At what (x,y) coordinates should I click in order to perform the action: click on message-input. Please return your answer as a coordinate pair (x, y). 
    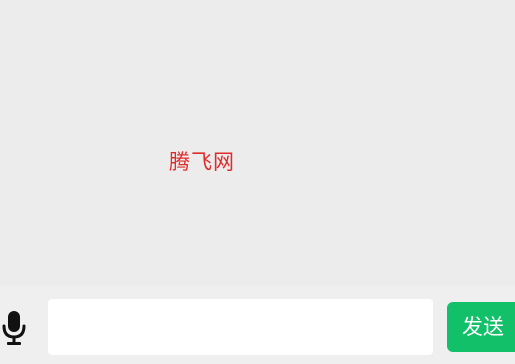
    Looking at the image, I should click on (240, 327).